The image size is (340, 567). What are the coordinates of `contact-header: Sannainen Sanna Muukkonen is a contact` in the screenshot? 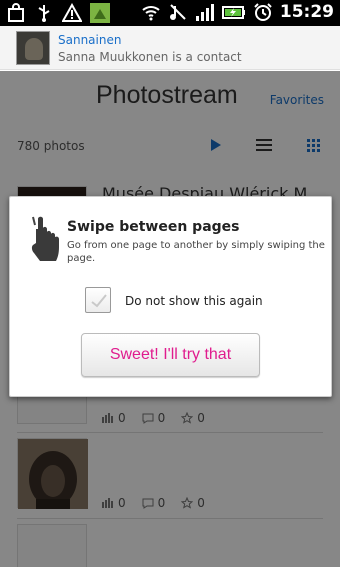 It's located at (170, 48).